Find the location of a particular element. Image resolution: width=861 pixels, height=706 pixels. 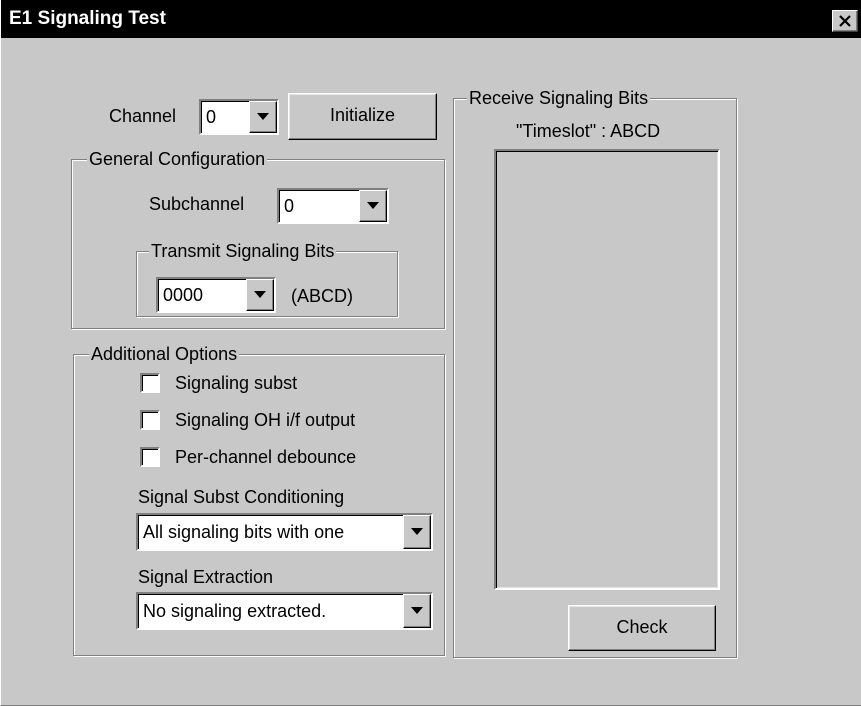

per-channel-debounce-checkbox is located at coordinates (150, 457).